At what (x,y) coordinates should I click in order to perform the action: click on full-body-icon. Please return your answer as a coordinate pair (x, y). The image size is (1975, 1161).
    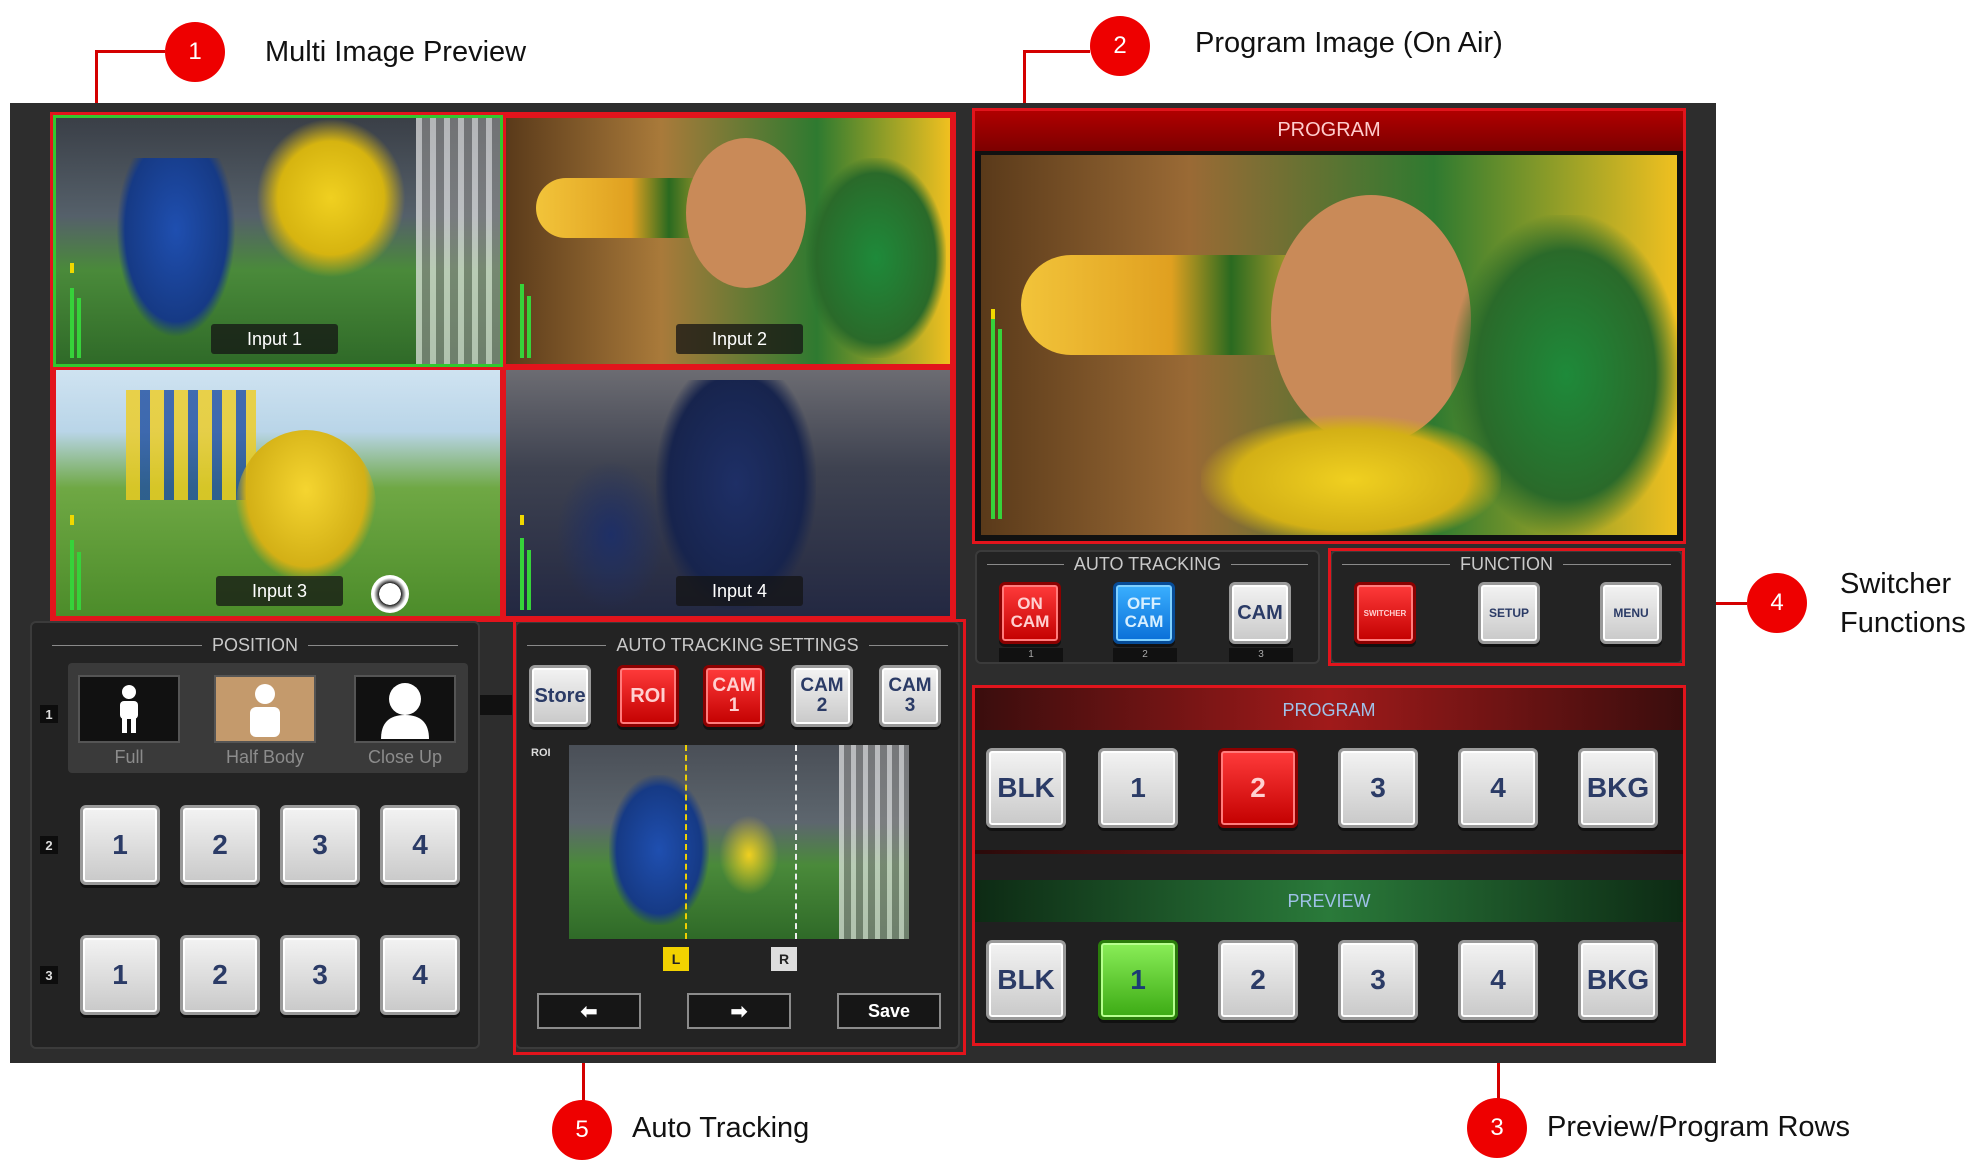
    Looking at the image, I should click on (129, 709).